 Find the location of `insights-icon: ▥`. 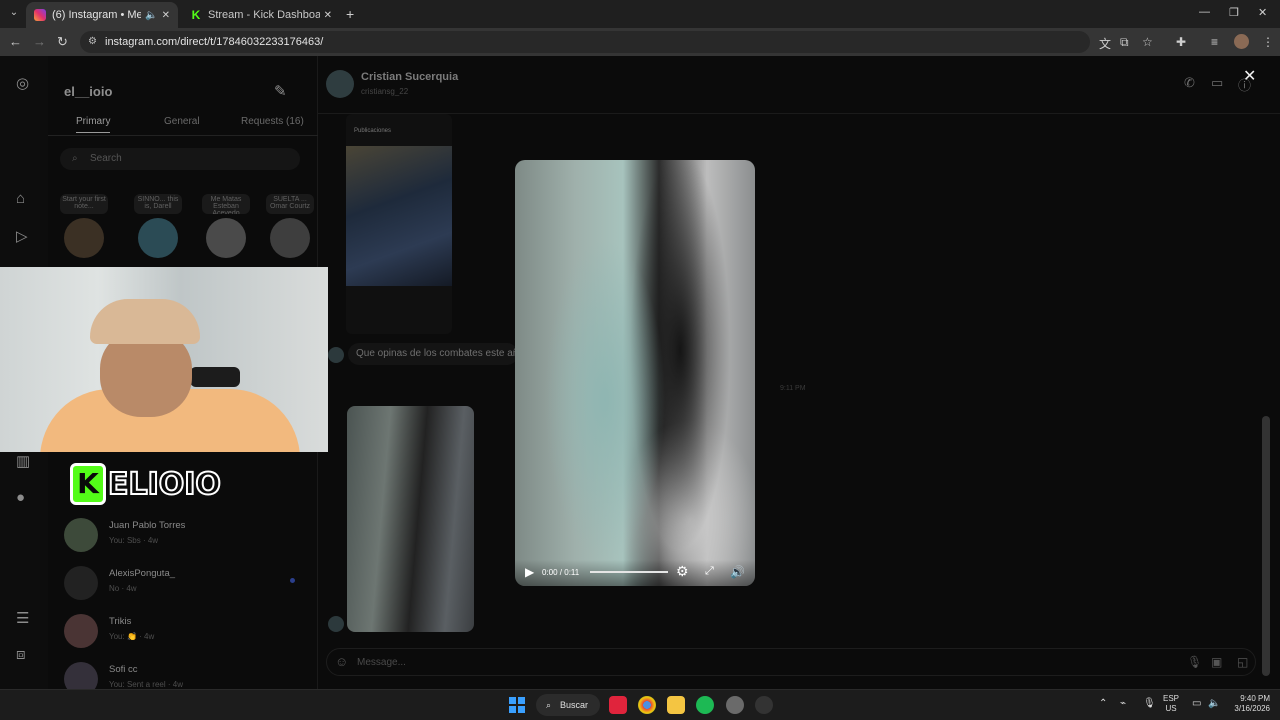

insights-icon: ▥ is located at coordinates (23, 461).